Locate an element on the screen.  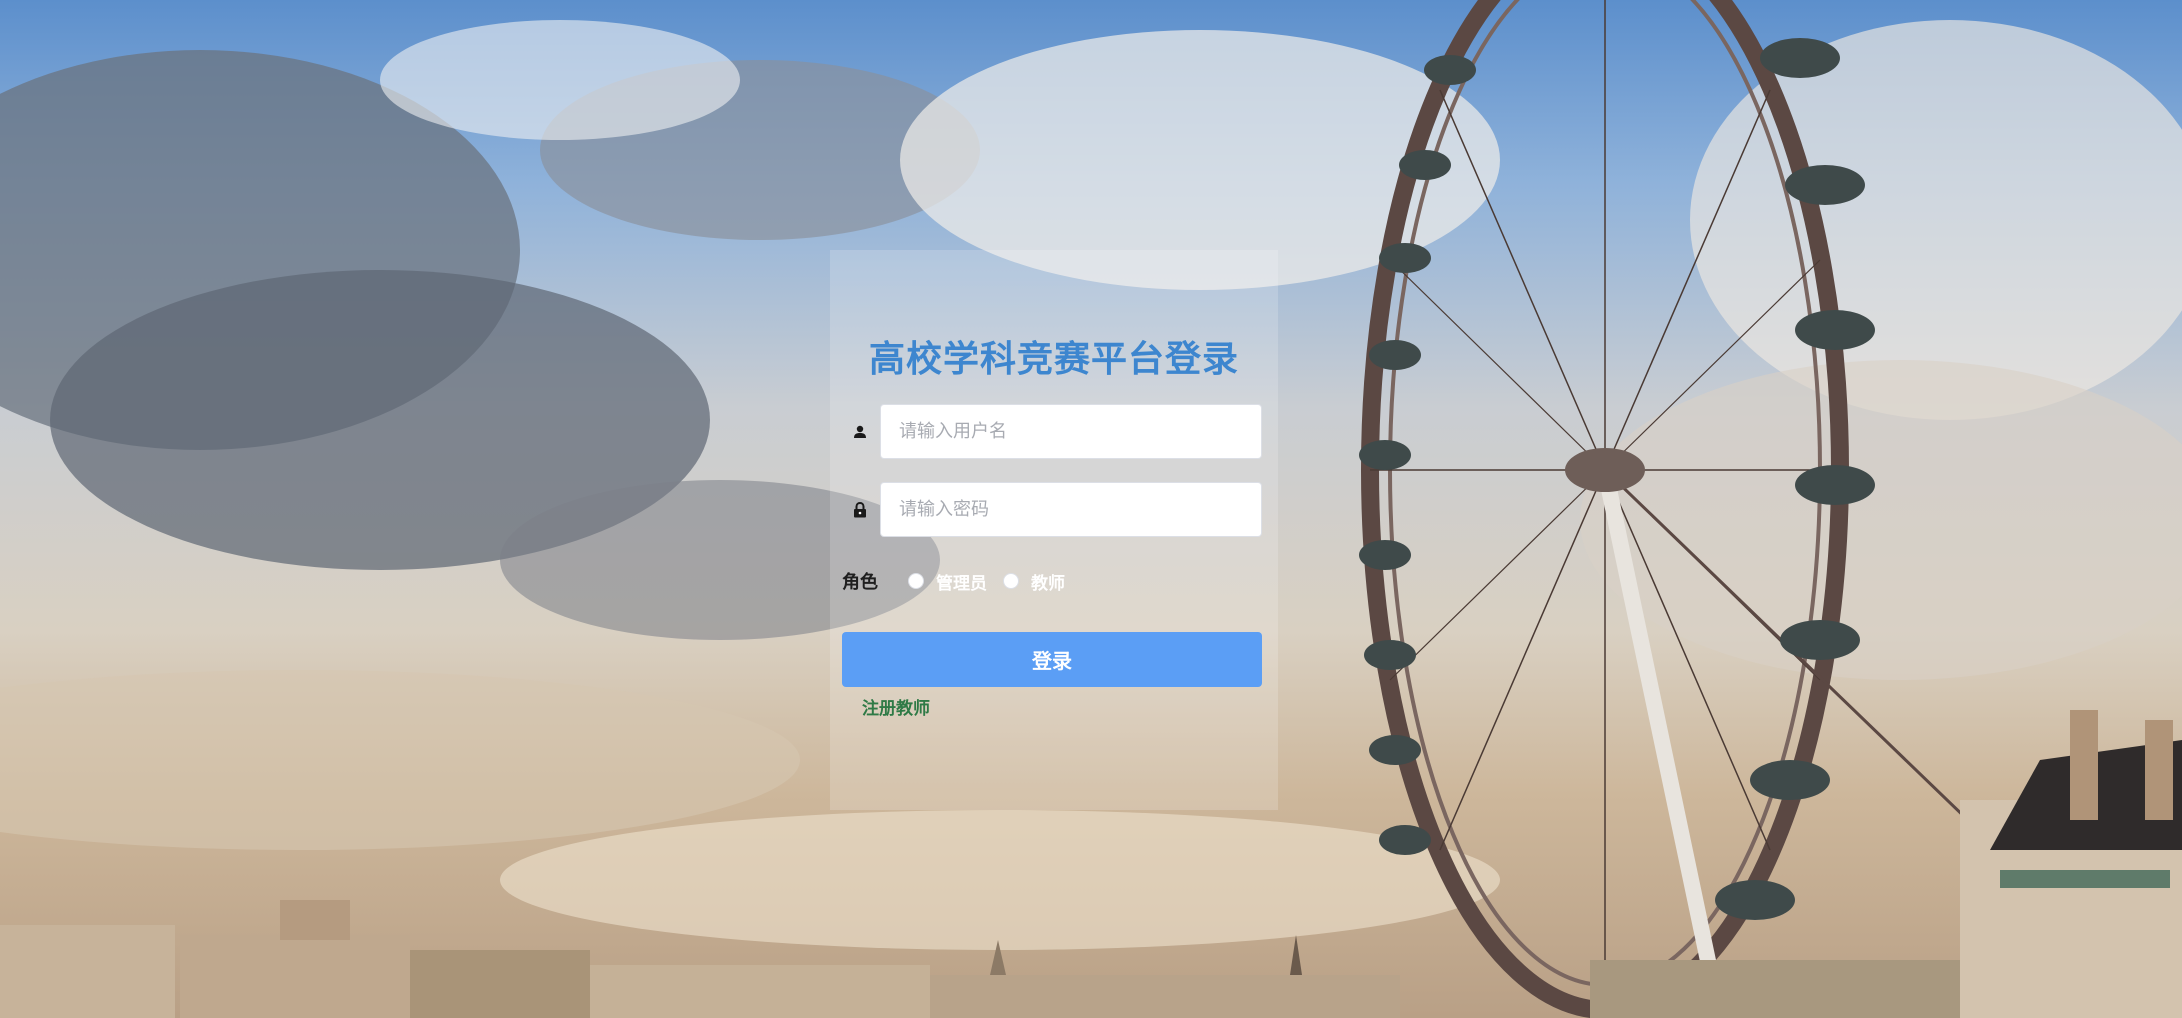
role-selector: 角色 管理员 教师 is located at coordinates (1052, 581).